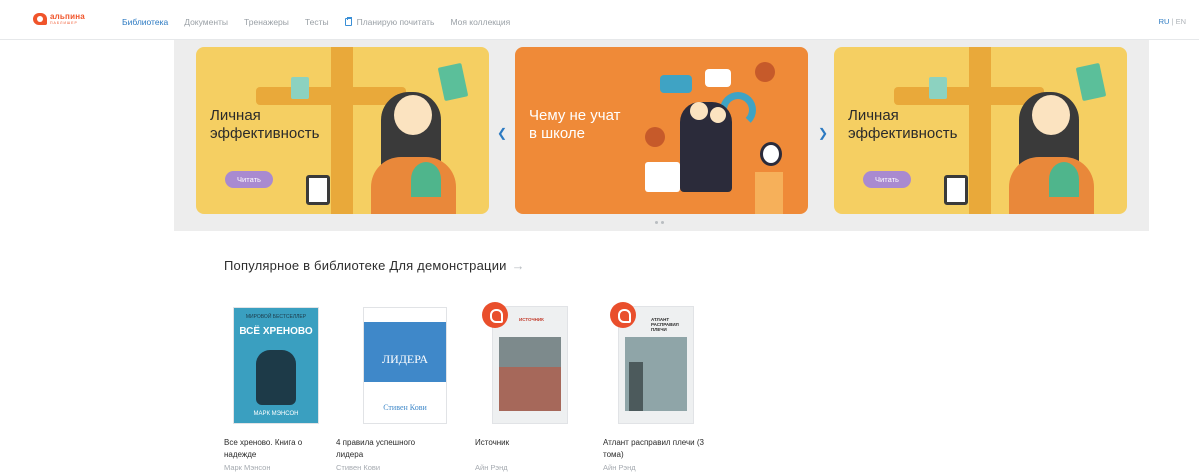  I want to click on logo-text: альпина ПАБЛИШЕР, so click(67, 19).